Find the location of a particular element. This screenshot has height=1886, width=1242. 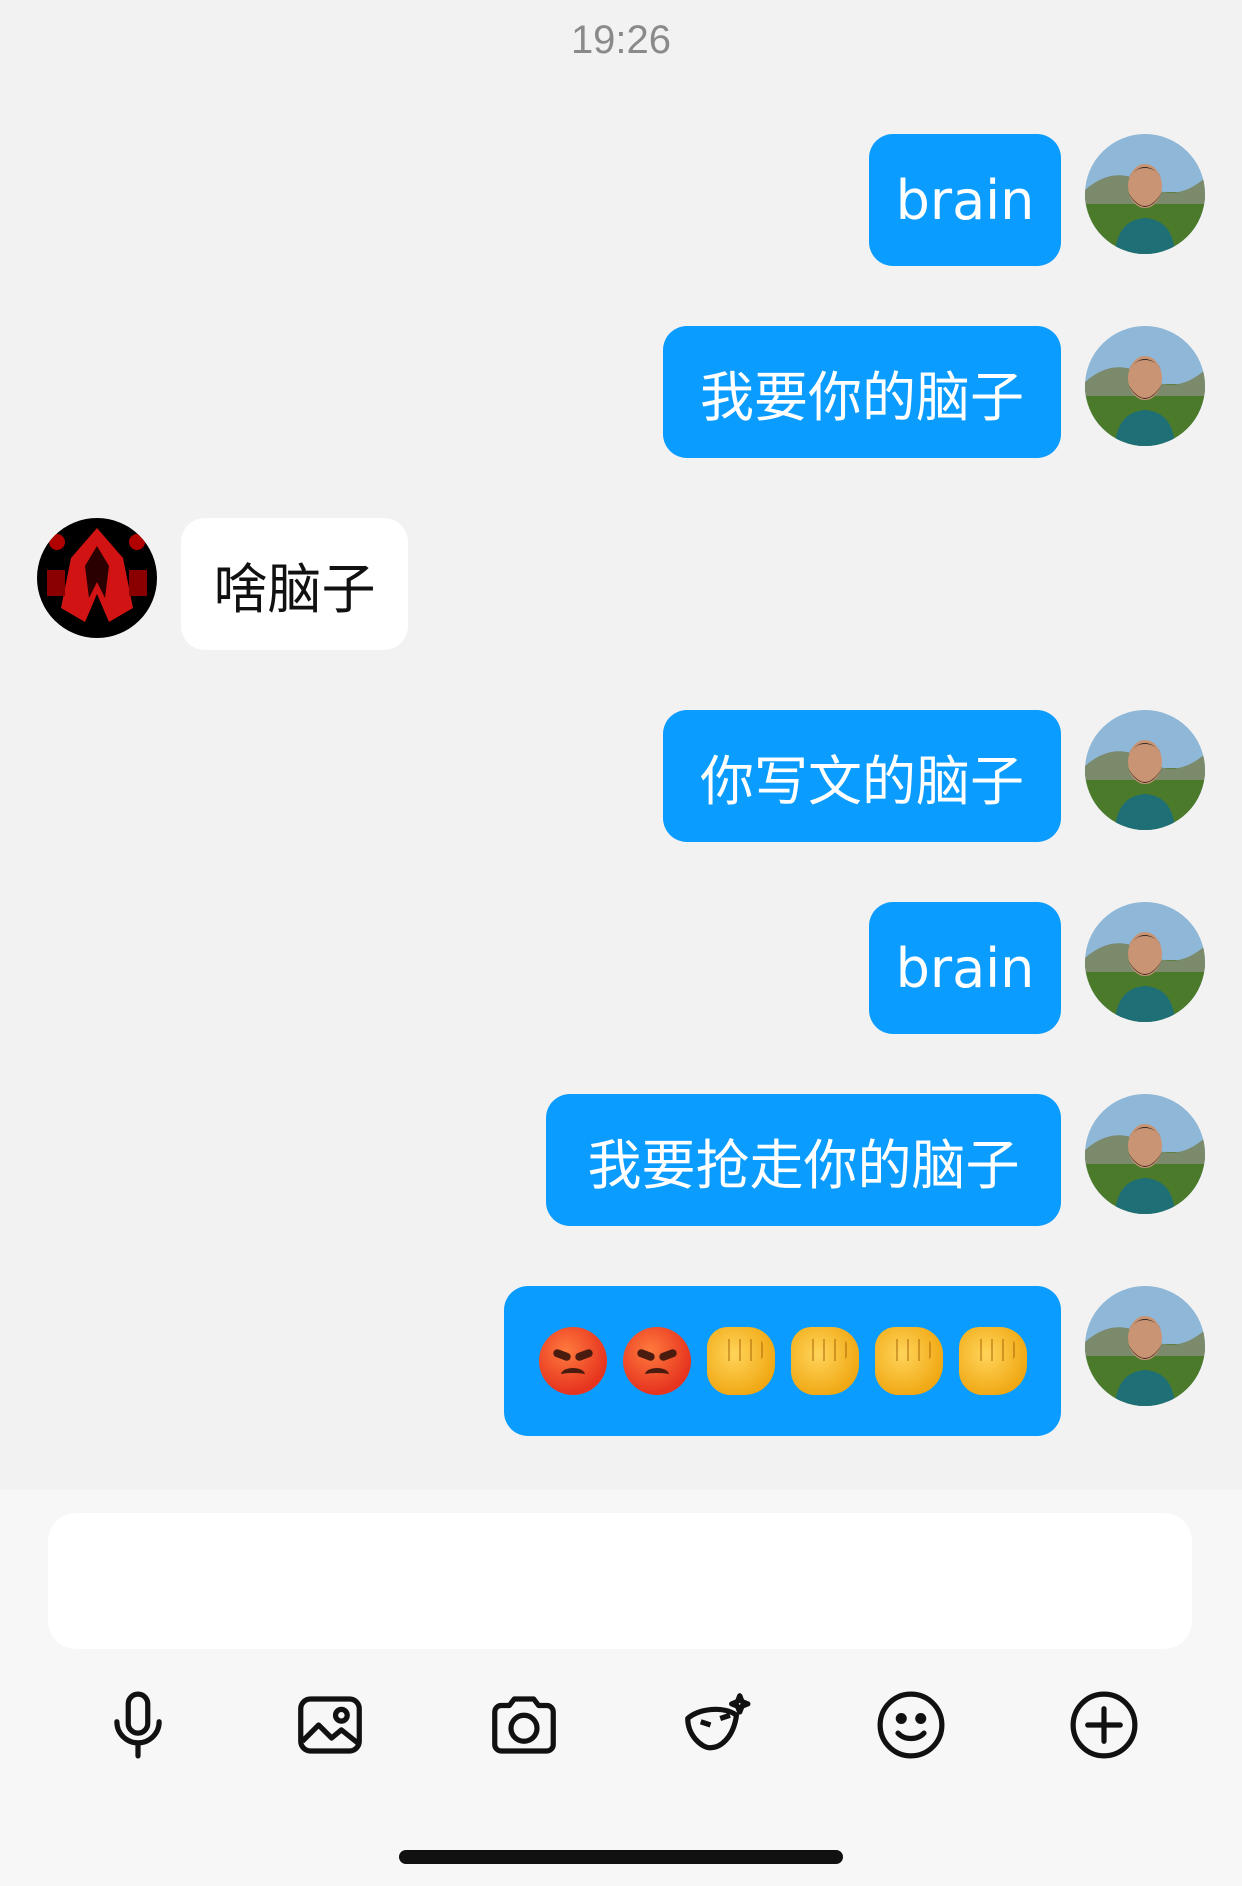

more-button is located at coordinates (1104, 1725).